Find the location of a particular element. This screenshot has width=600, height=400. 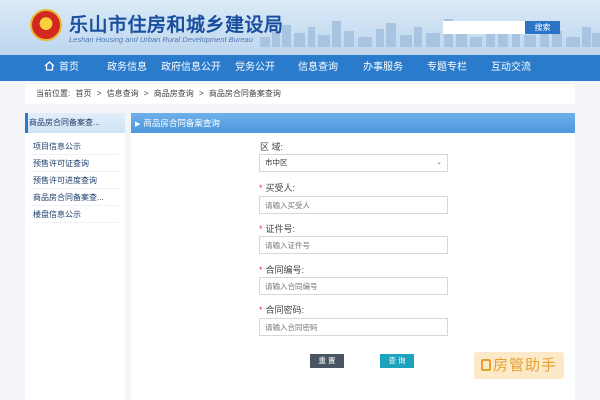

nav-item-government-info: 政务信息 is located at coordinates (127, 68).